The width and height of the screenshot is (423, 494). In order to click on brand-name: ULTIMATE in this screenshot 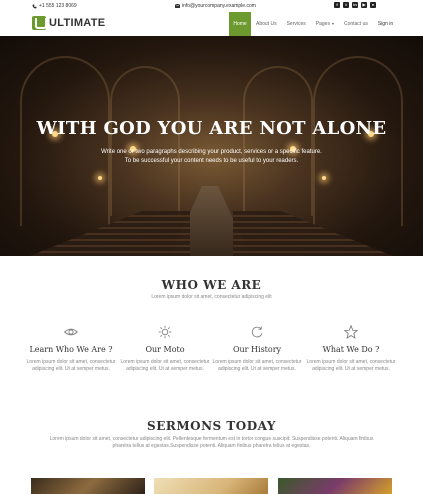, I will do `click(77, 23)`.